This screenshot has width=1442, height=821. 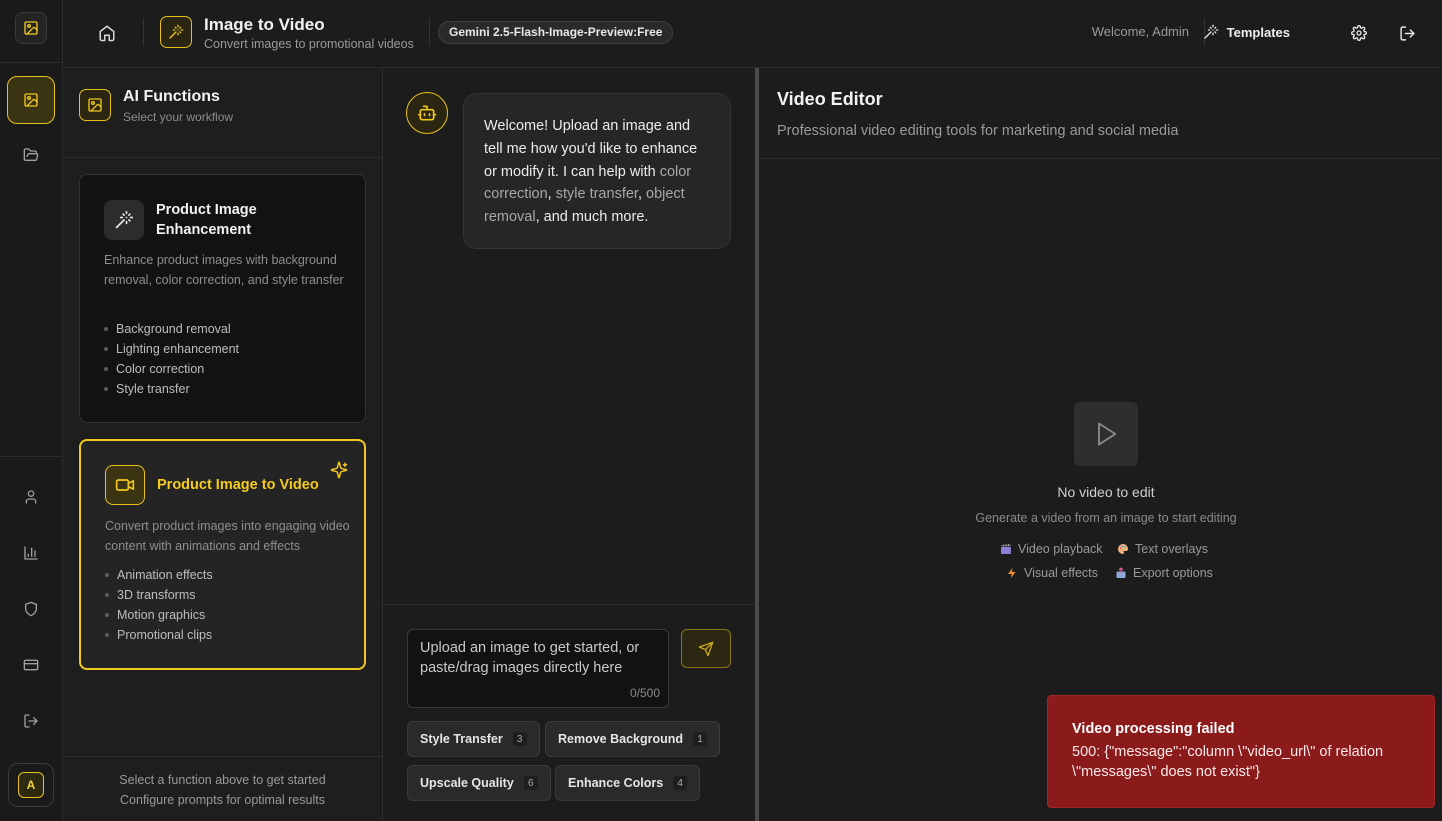 I want to click on chat-input-box: 0/500, so click(x=538, y=668).